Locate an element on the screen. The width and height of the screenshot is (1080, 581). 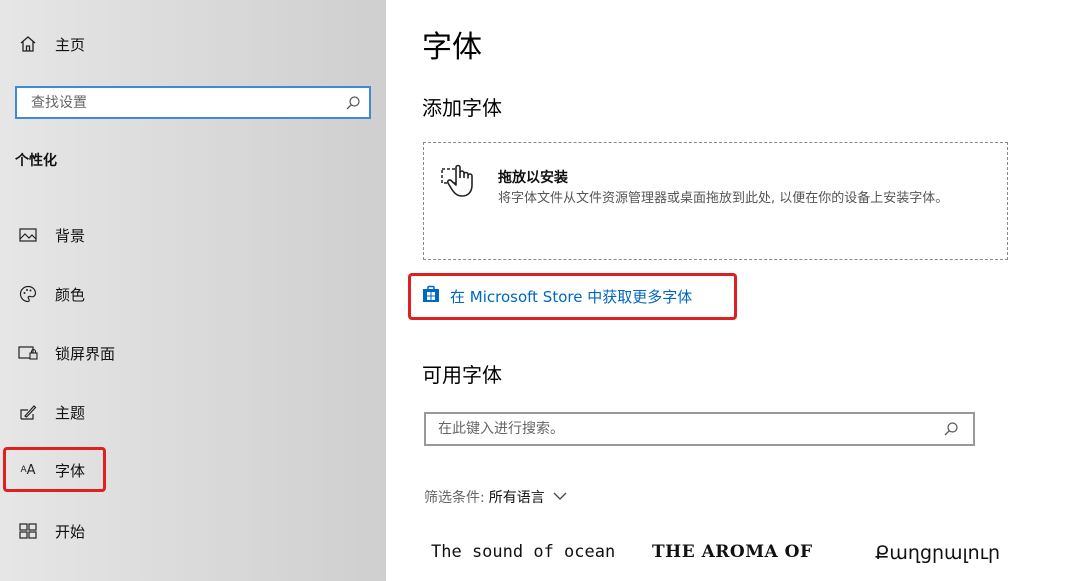
add-fonts-heading: 添加字体 is located at coordinates (462, 108).